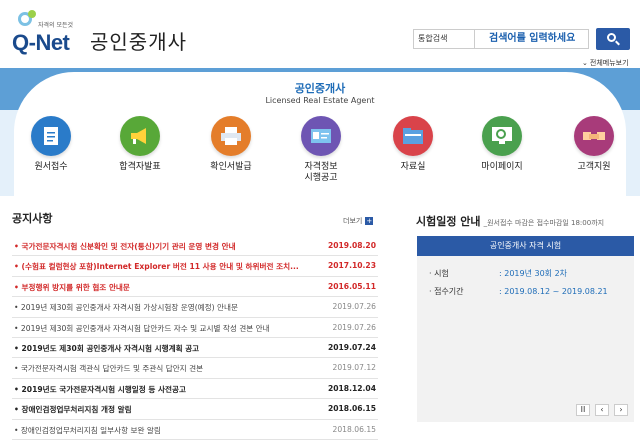  Describe the element at coordinates (320, 88) in the screenshot. I see `banner-title: 공인중개사` at that location.